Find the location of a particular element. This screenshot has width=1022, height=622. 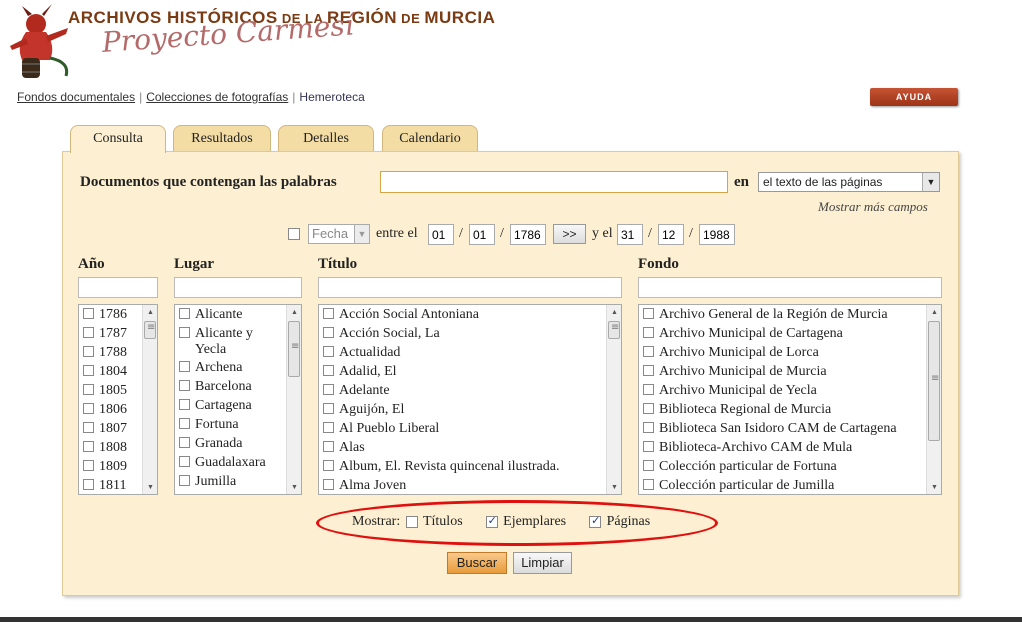

place-list-scrollbar: ▲ ▼ is located at coordinates (293, 399).